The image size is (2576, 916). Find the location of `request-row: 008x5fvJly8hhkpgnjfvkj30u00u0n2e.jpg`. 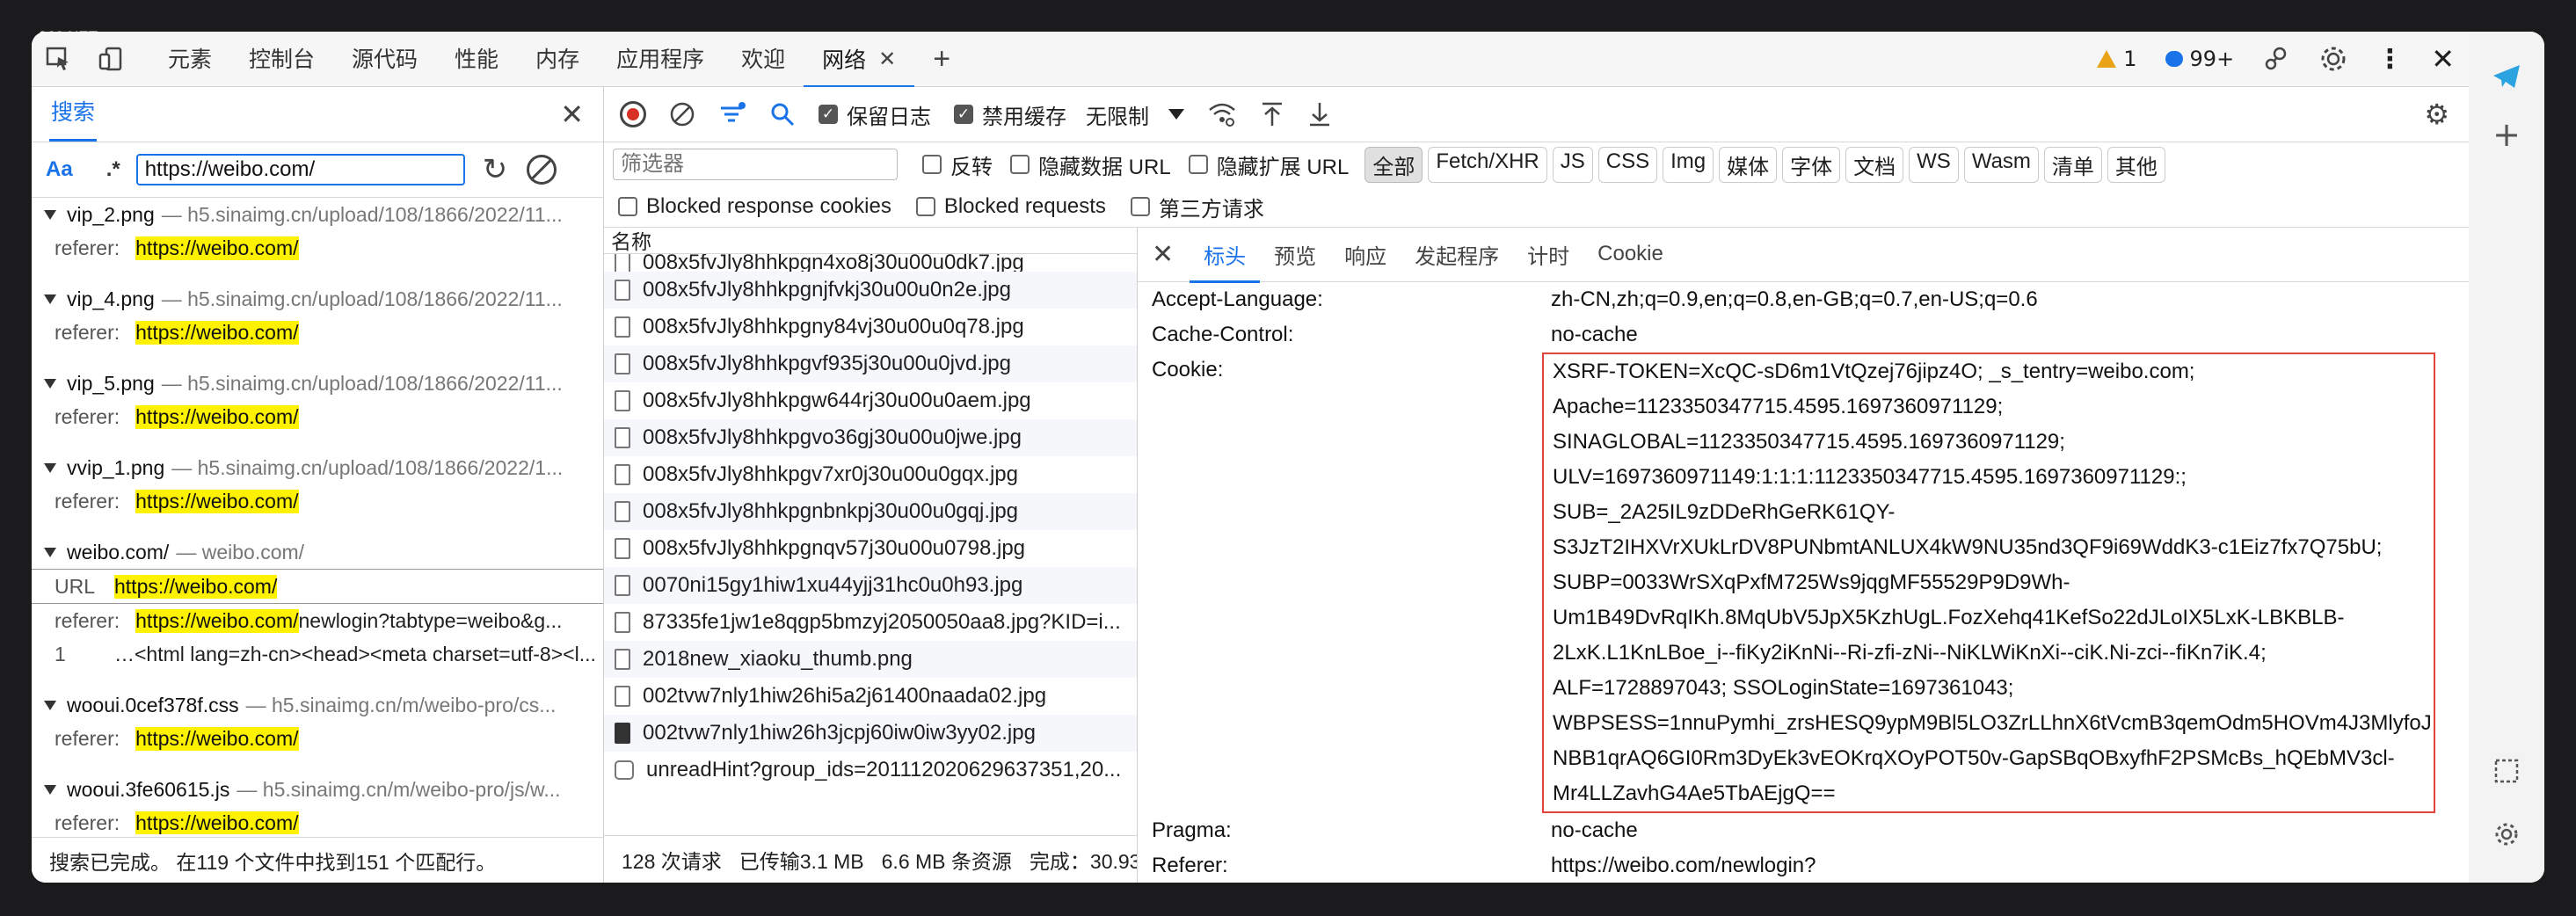

request-row: 008x5fvJly8hhkpgnjfvkj30u00u0n2e.jpg is located at coordinates (870, 290).